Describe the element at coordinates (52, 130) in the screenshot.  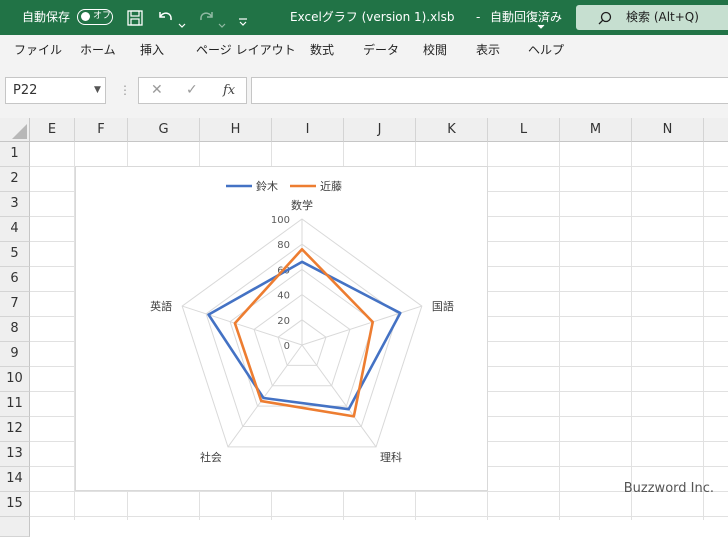
I see `column-header: E` at that location.